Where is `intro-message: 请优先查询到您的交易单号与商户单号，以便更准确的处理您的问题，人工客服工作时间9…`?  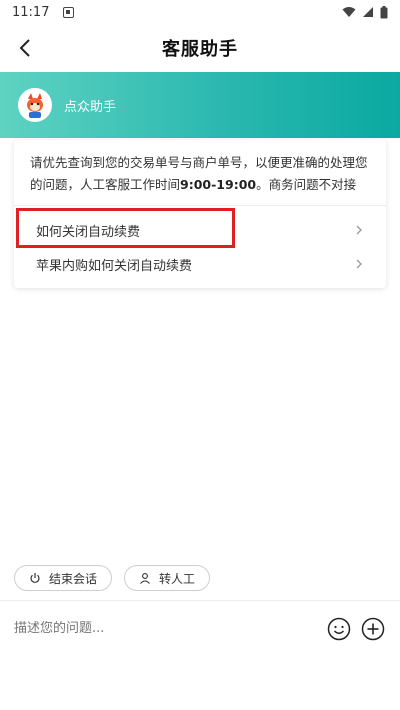 intro-message: 请优先查询到您的交易单号与商户单号，以便更准确的处理您的问题，人工客服工作时间9… is located at coordinates (200, 168).